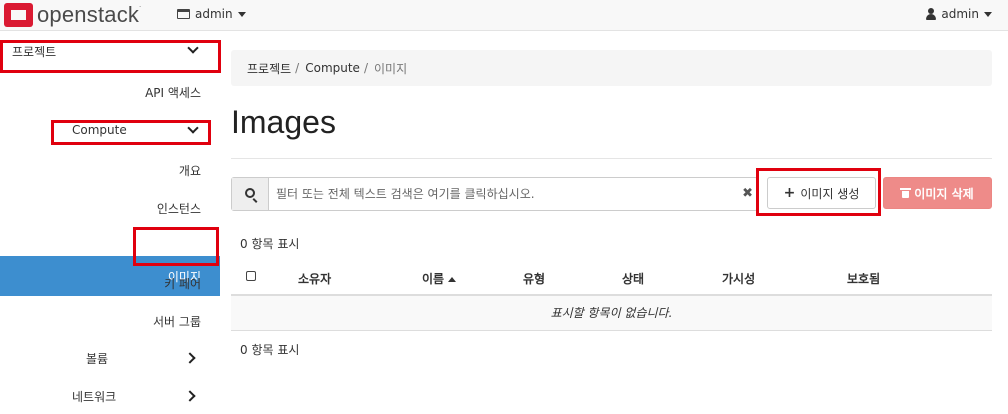 The width and height of the screenshot is (1008, 414). Describe the element at coordinates (611, 158) in the screenshot. I see `divider` at that location.